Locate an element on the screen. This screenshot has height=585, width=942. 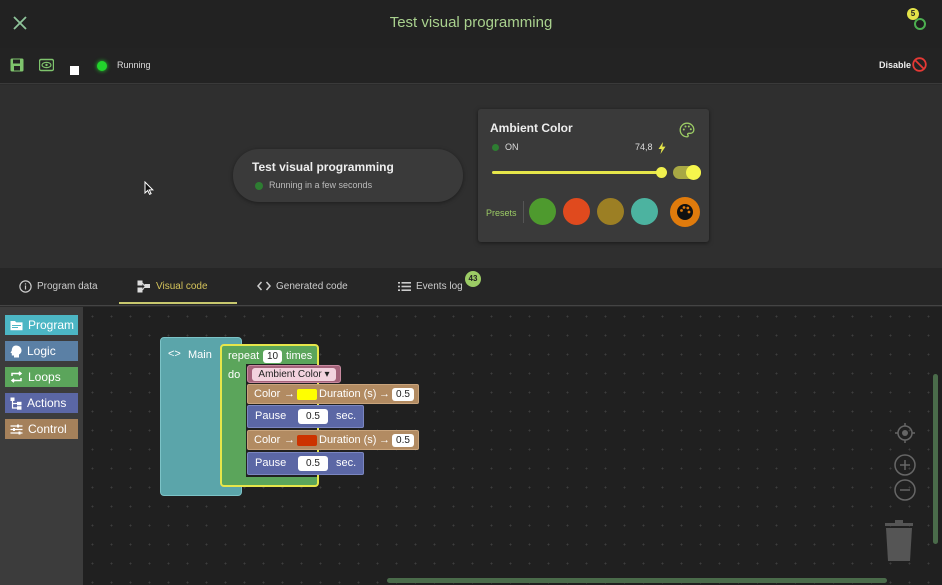
disable-icon is located at coordinates (919, 64).